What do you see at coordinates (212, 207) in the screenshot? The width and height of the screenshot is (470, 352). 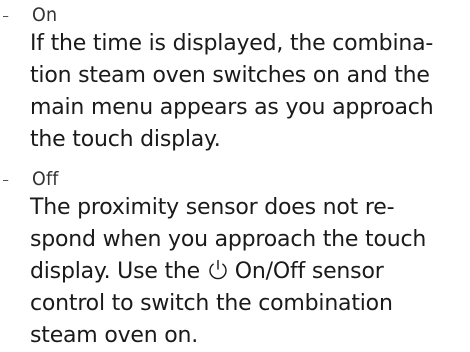 I see `description-line: The proximity sensor does not re-` at bounding box center [212, 207].